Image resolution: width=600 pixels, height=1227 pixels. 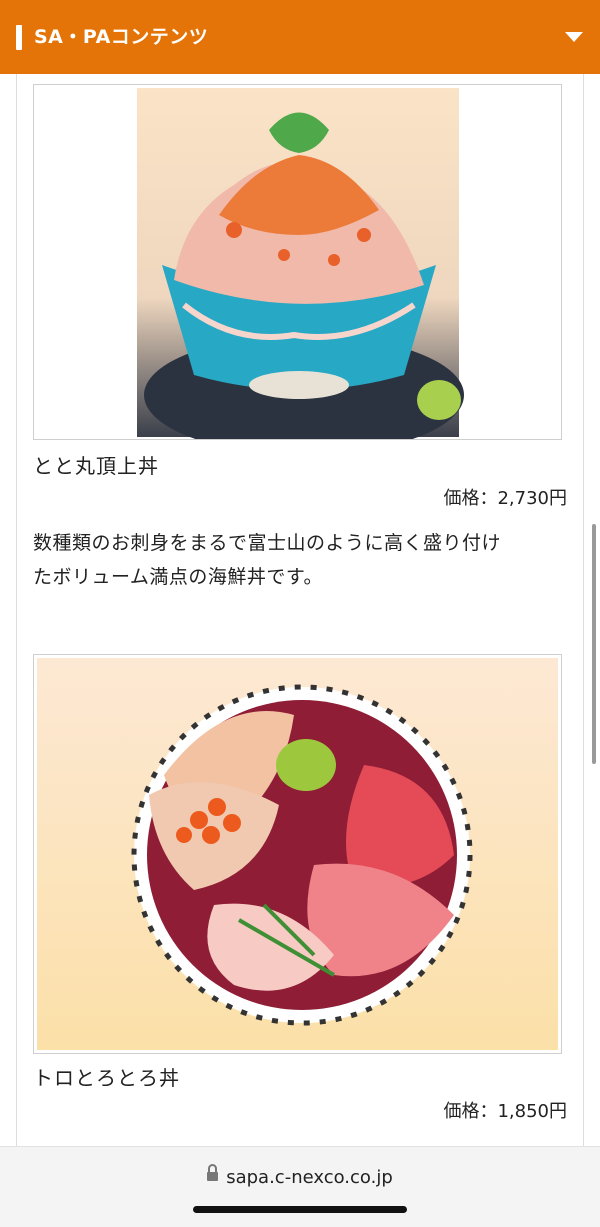 What do you see at coordinates (19, 37) in the screenshot?
I see `header-accent-bar` at bounding box center [19, 37].